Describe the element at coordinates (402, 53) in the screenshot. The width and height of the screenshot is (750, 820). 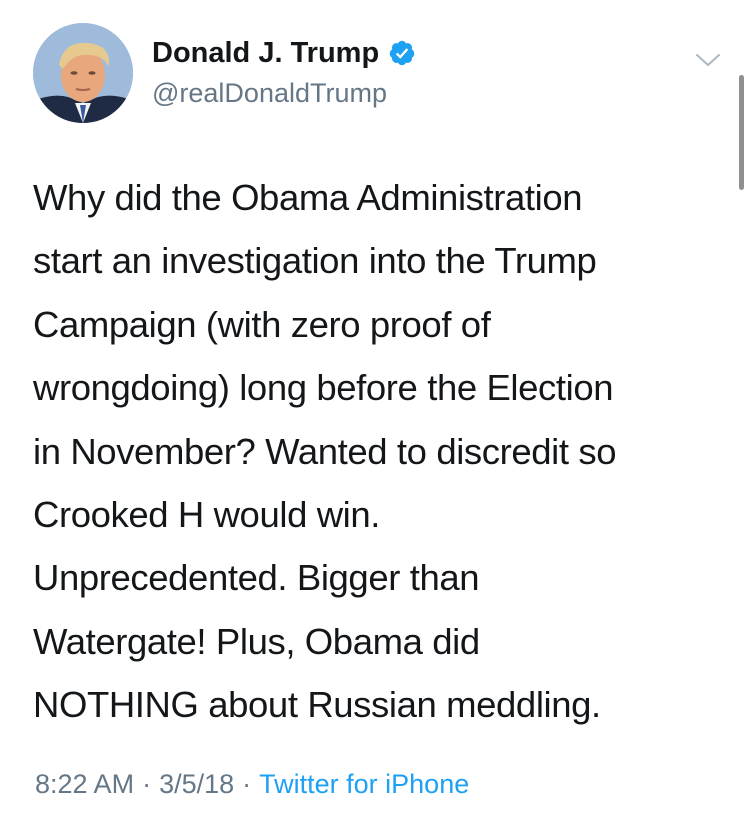
I see `verified-badge-icon` at that location.